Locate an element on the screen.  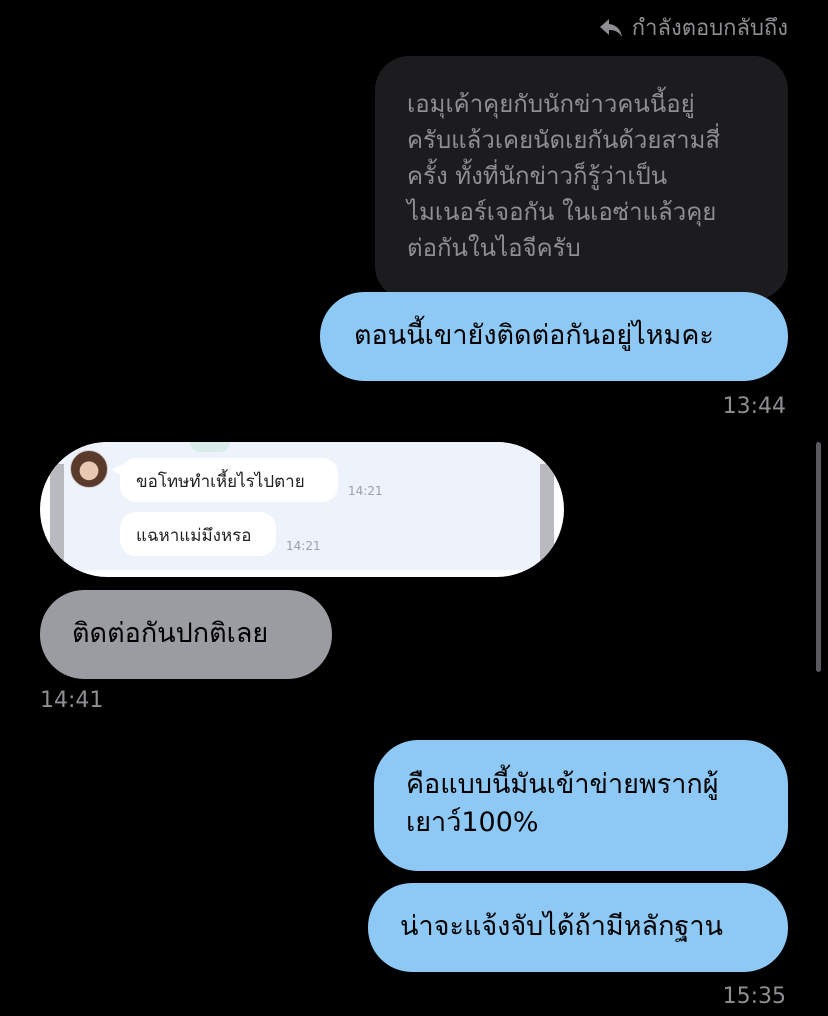
incoming-message-bubble: ติดต่อกันปกติเลย is located at coordinates (186, 634).